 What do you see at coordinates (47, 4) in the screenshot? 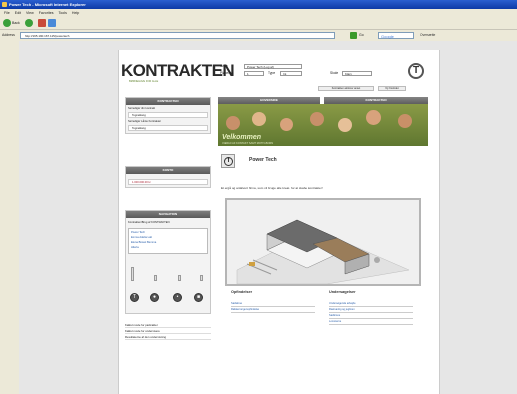
I see `browser-title: Power Tech - Microsoft Internet Explorer` at bounding box center [47, 4].